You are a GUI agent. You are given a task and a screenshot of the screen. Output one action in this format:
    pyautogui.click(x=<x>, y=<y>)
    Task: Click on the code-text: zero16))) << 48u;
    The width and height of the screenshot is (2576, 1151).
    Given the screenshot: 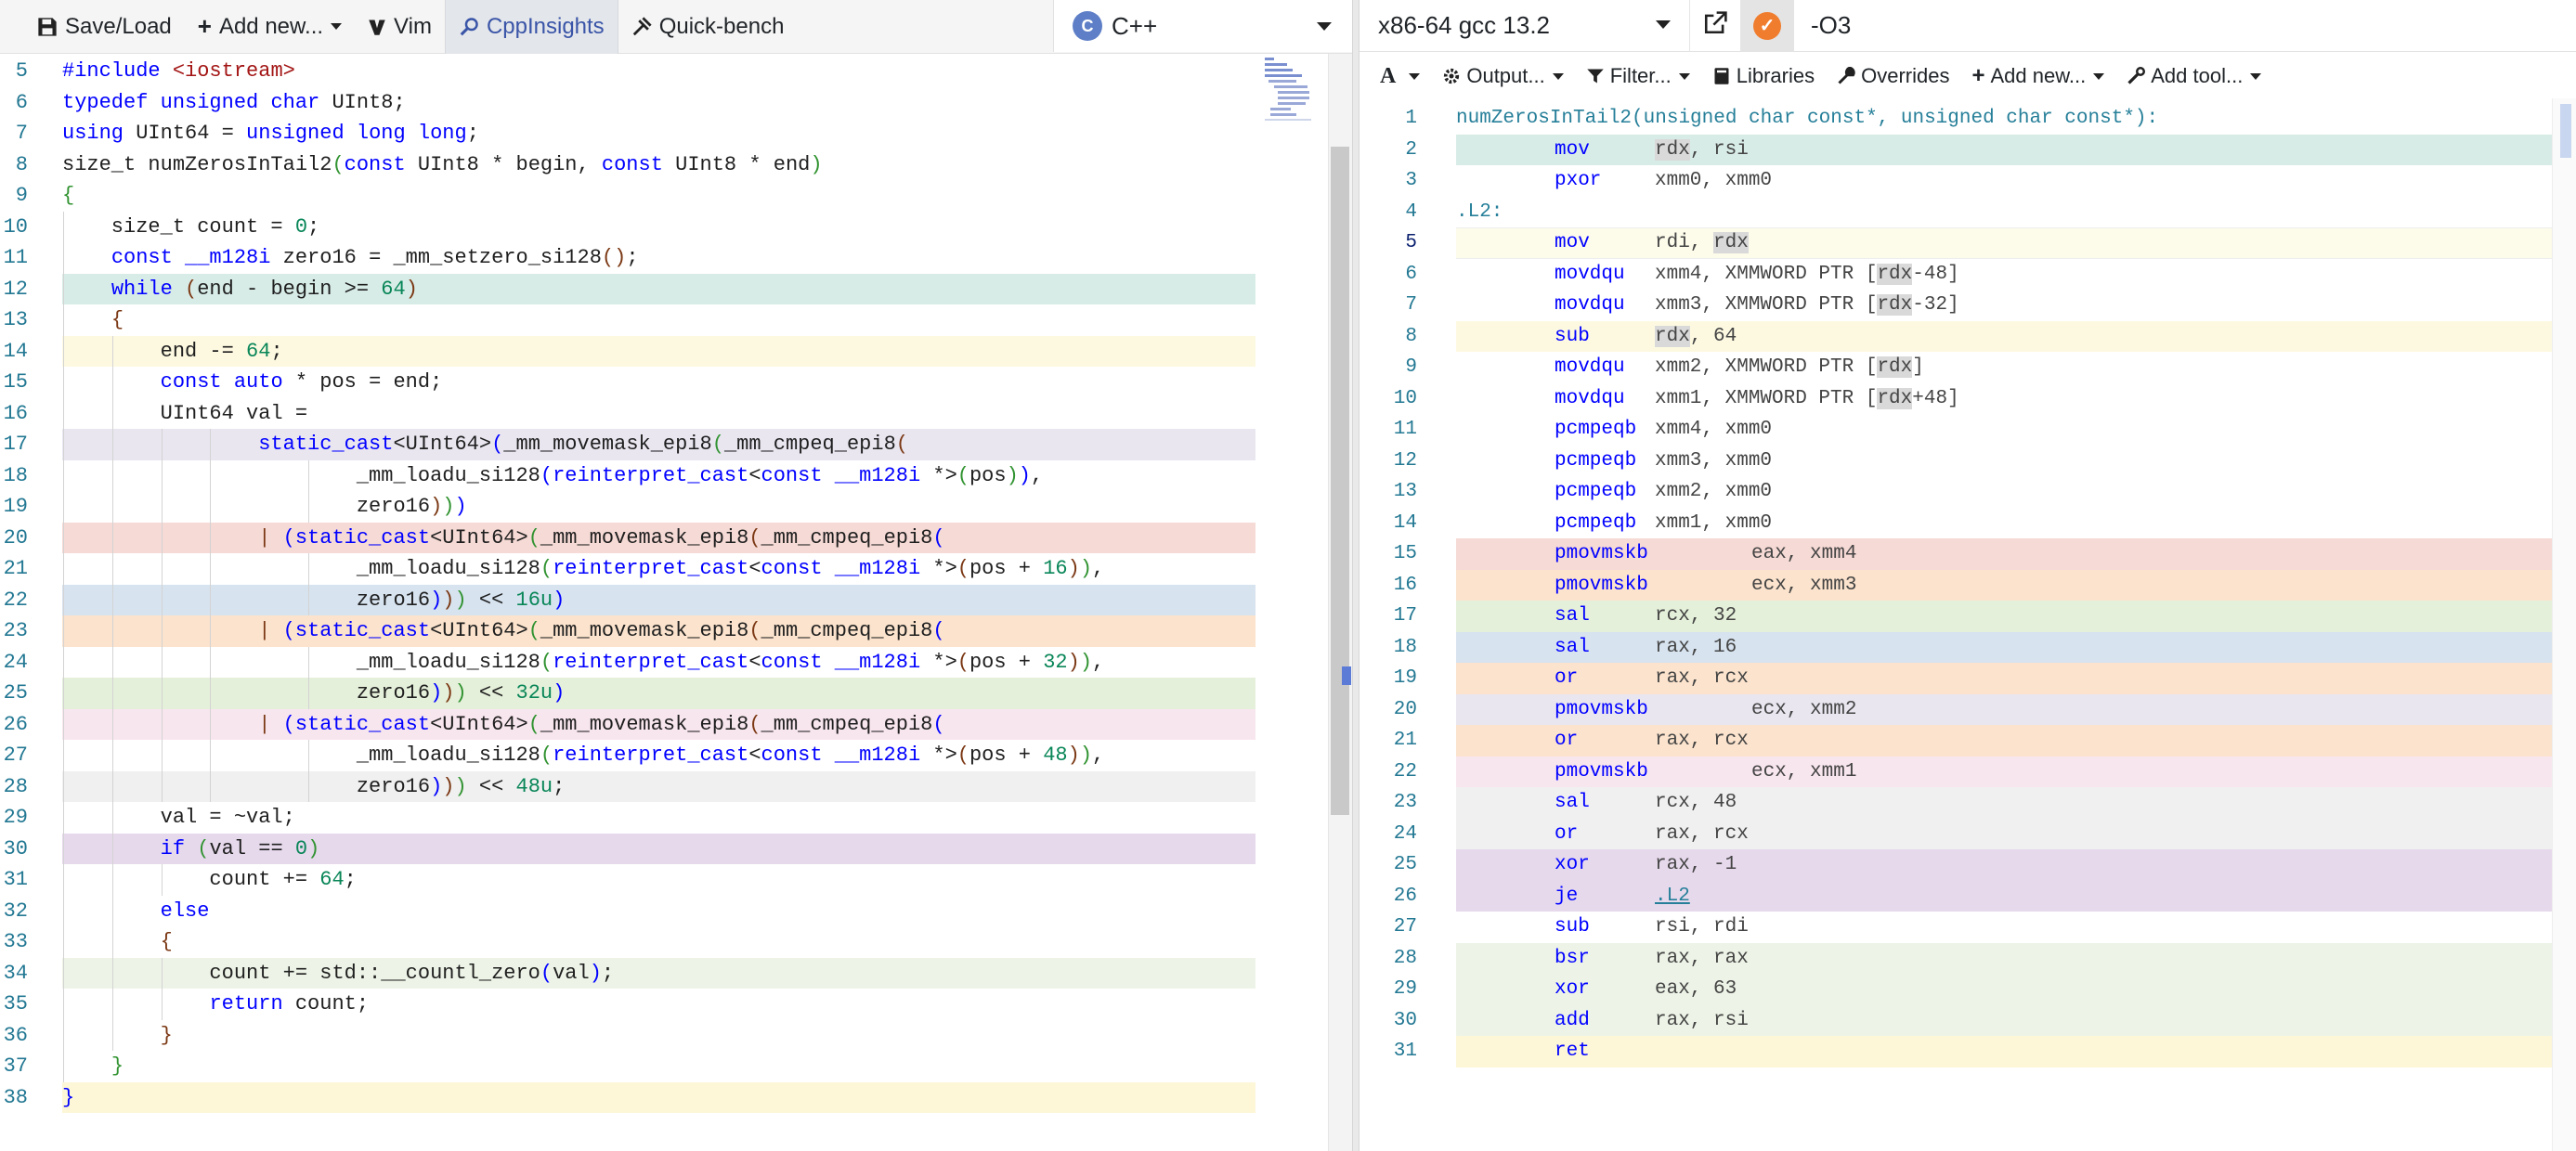 What is the action you would take?
    pyautogui.click(x=658, y=786)
    